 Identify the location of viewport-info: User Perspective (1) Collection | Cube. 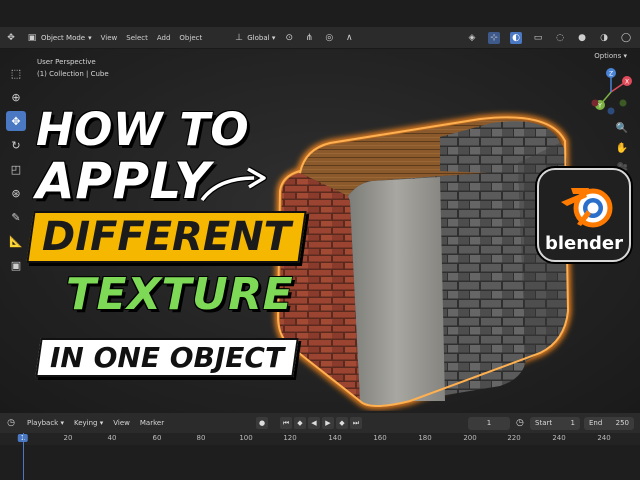
(73, 68).